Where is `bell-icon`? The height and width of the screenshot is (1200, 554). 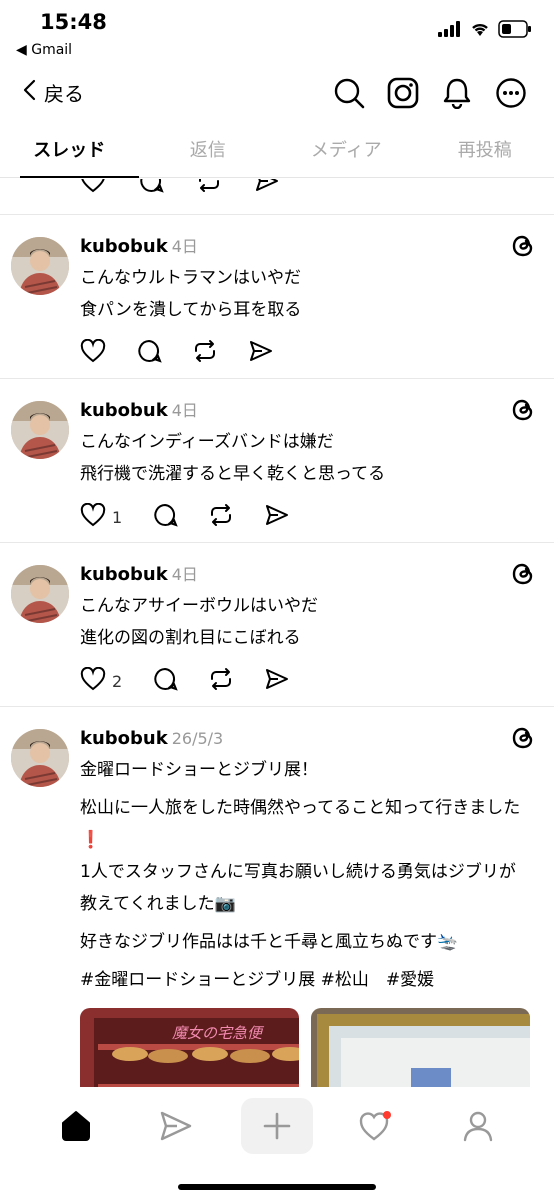 bell-icon is located at coordinates (457, 93).